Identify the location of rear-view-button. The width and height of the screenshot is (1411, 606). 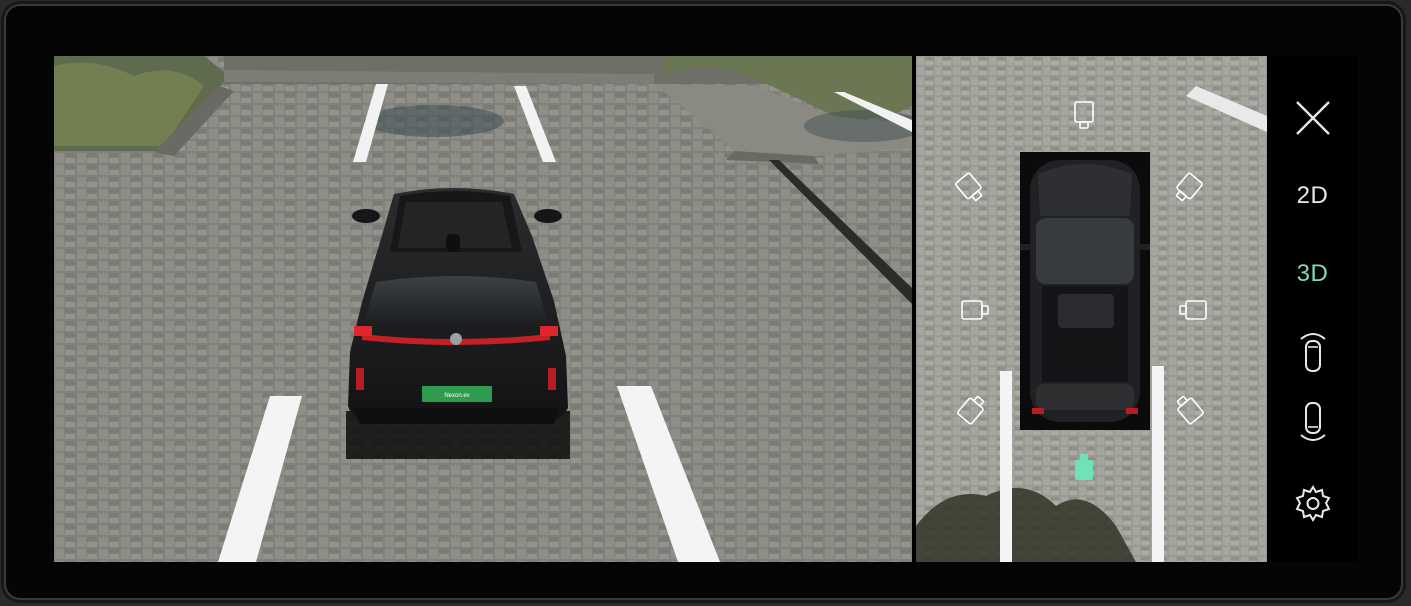
(1312, 423).